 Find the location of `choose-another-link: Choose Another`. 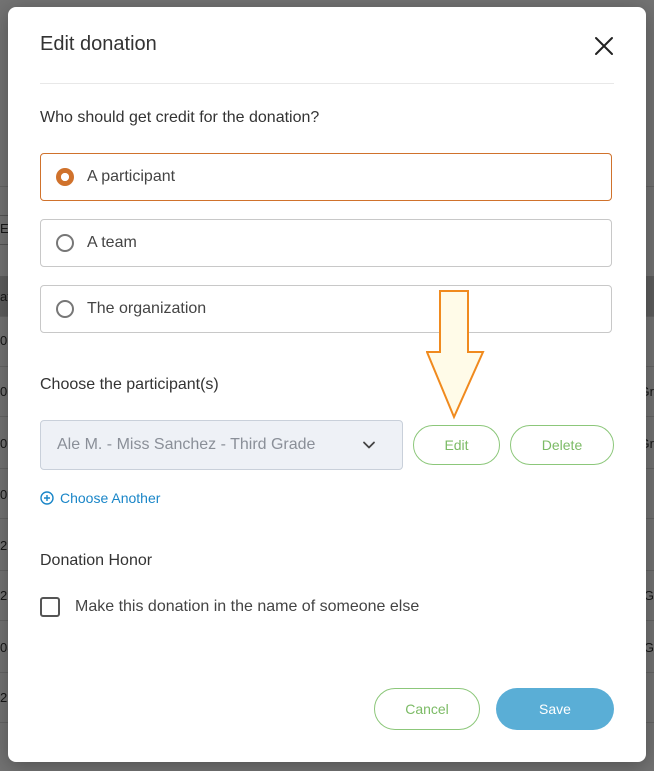

choose-another-link: Choose Another is located at coordinates (100, 498).